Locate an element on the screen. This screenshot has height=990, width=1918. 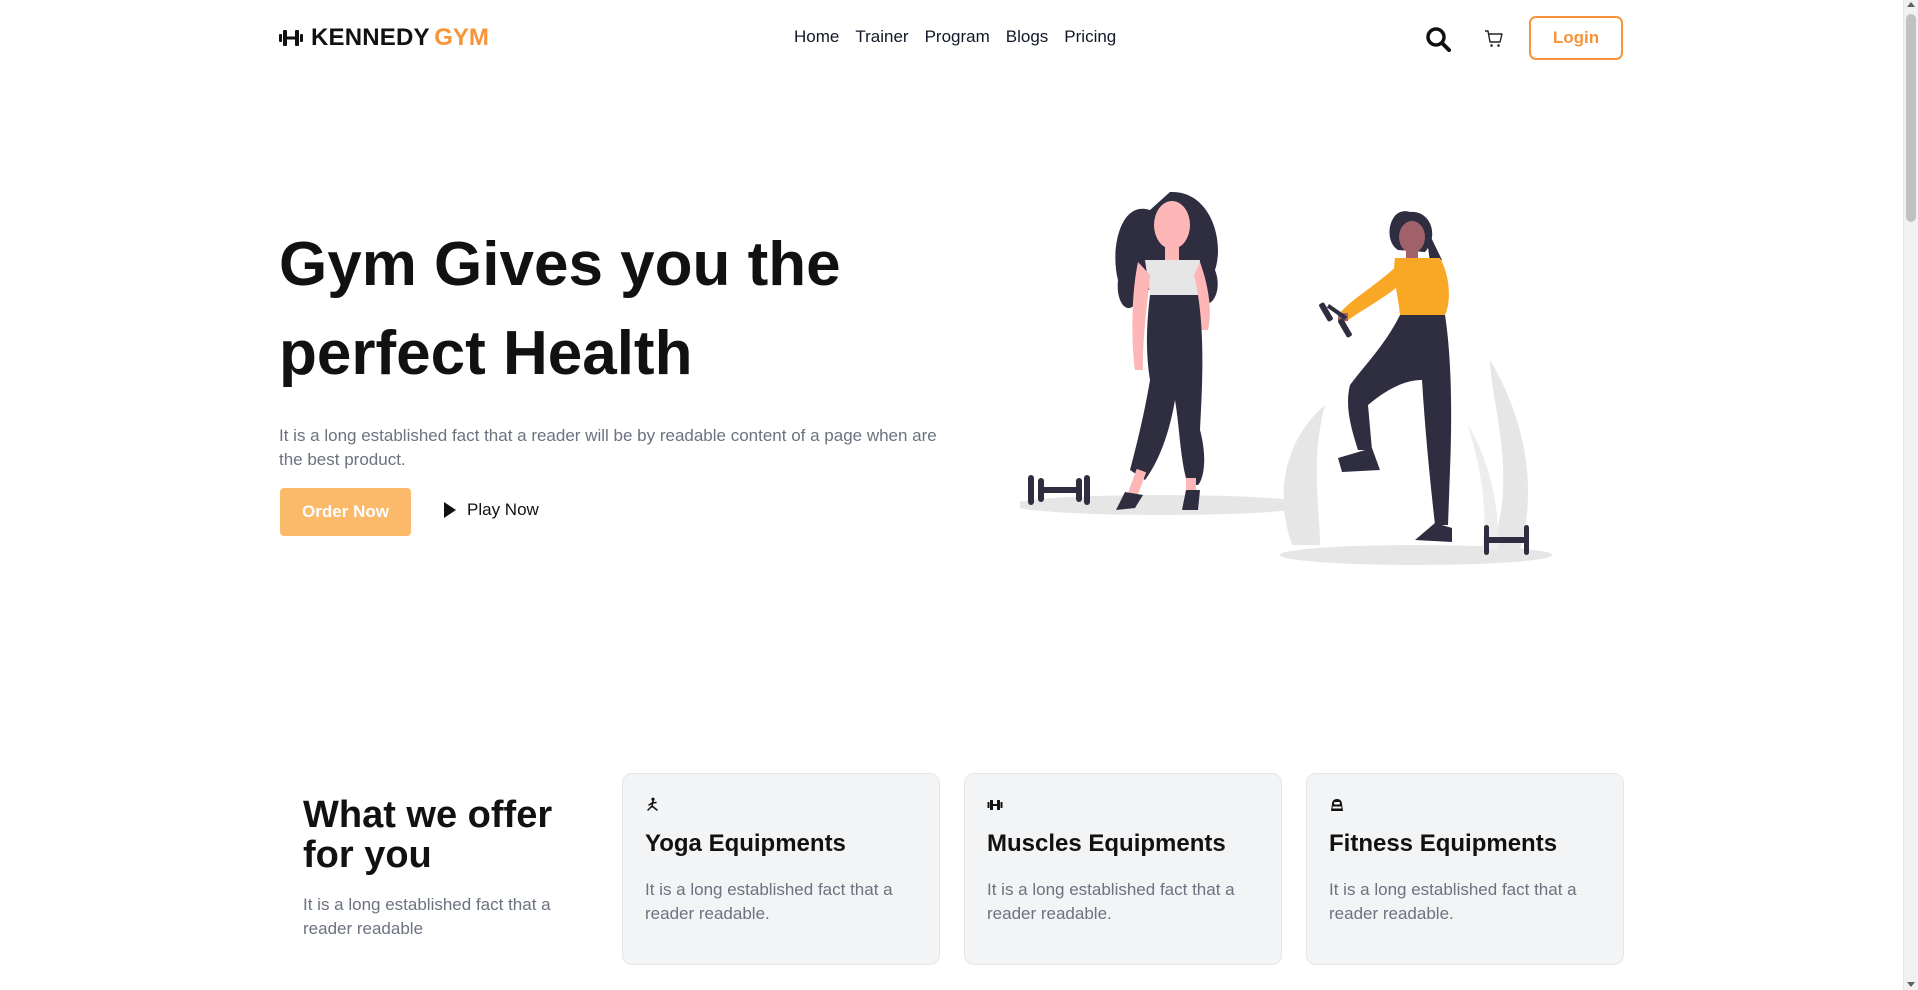
search-icon is located at coordinates (1438, 39).